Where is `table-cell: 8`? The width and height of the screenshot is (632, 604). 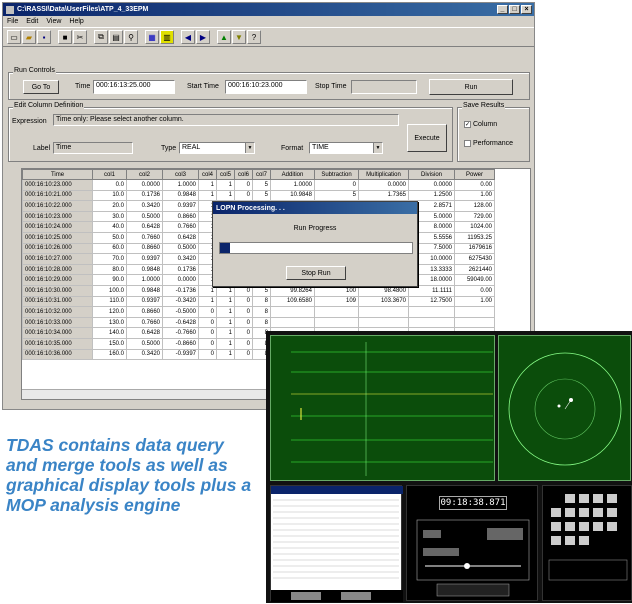
table-cell: 8 is located at coordinates (261, 312).